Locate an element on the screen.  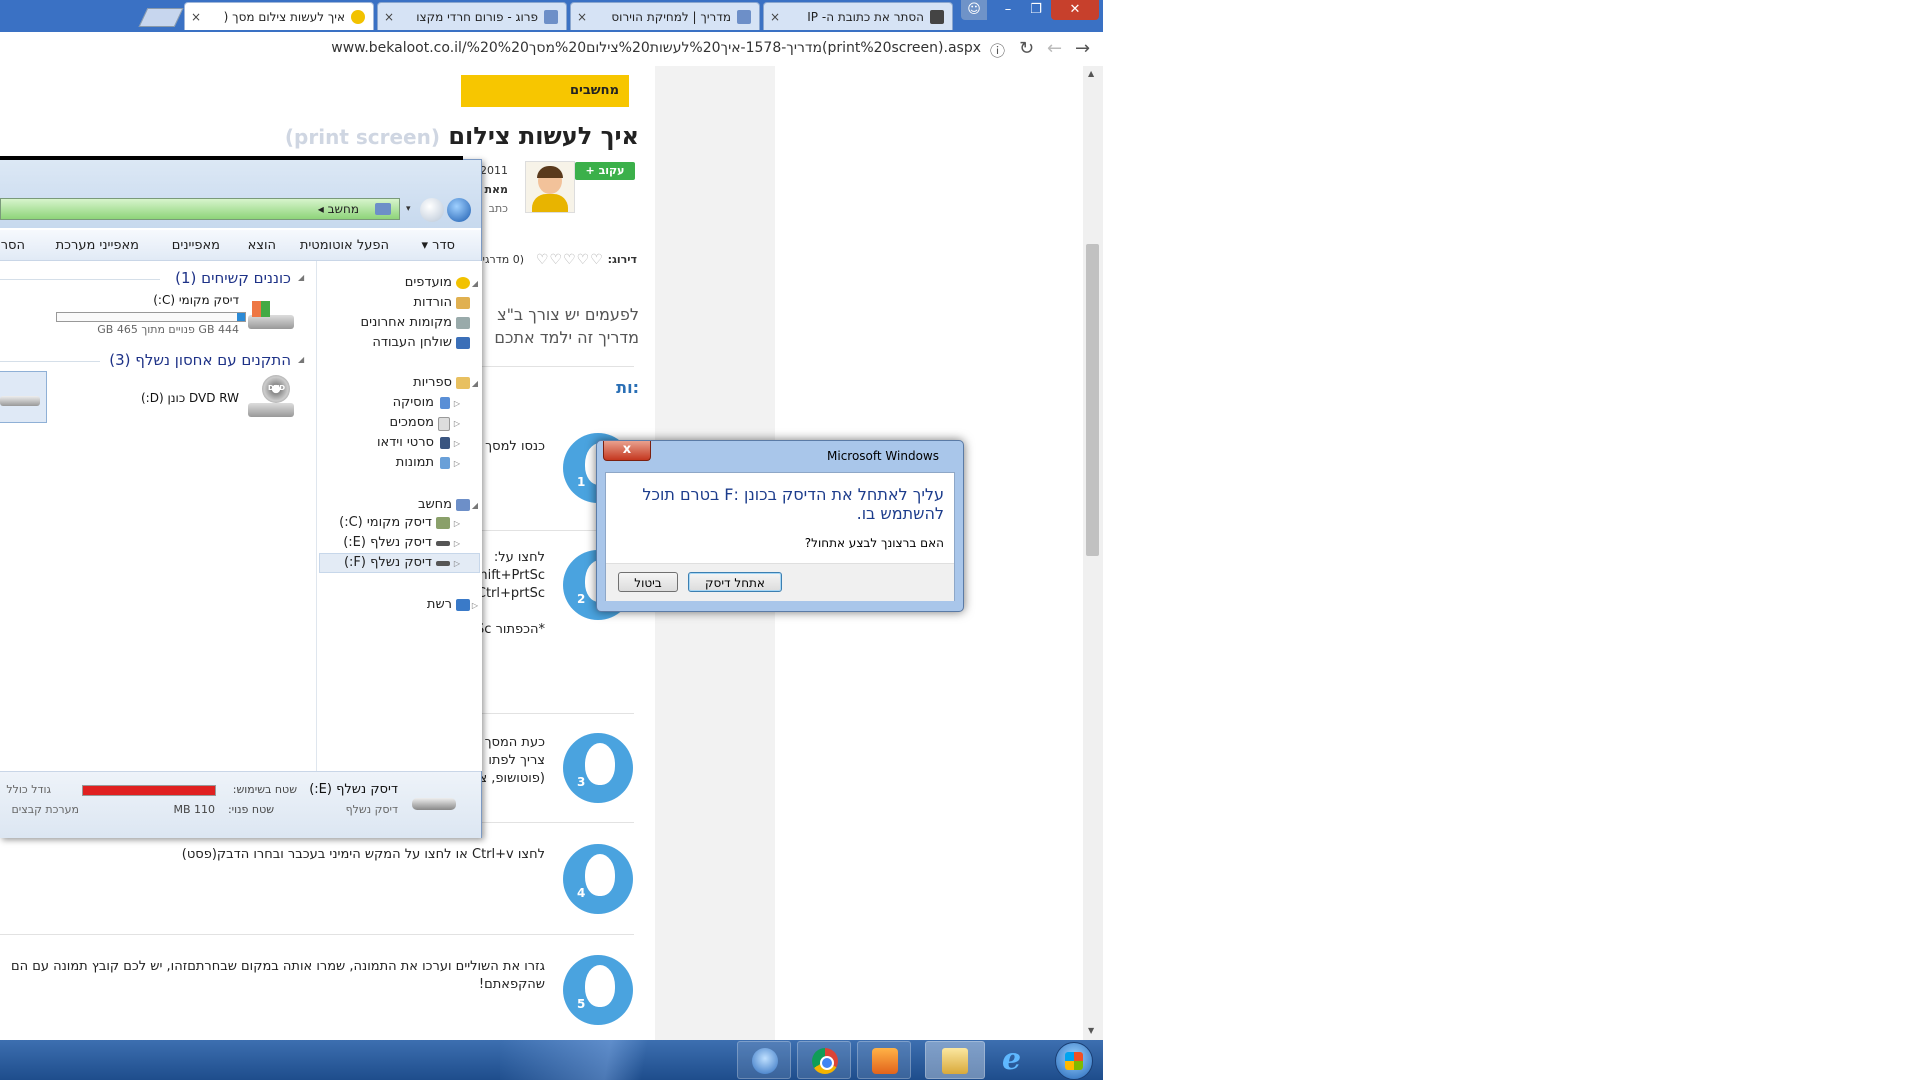
system-properties-button: מאפייני מערכת is located at coordinates (97, 245).